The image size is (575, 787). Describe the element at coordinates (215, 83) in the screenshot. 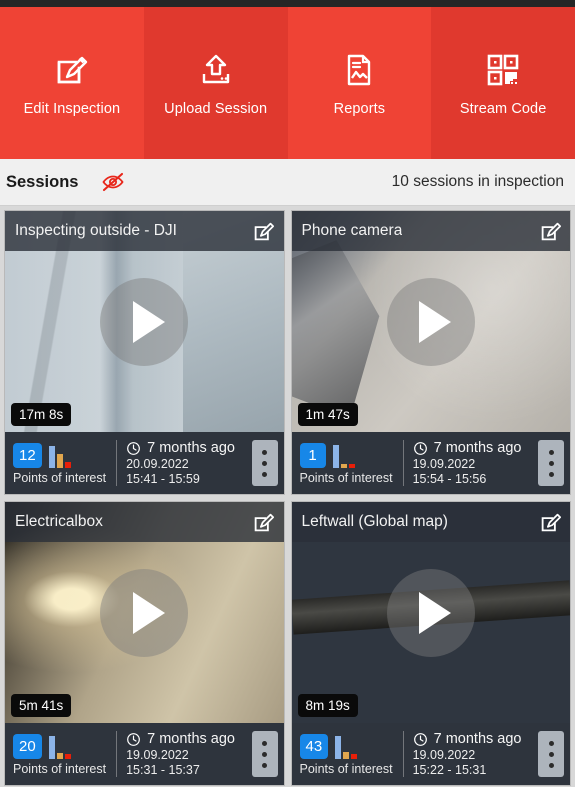

I see `upload-session-button: Upload Session` at that location.